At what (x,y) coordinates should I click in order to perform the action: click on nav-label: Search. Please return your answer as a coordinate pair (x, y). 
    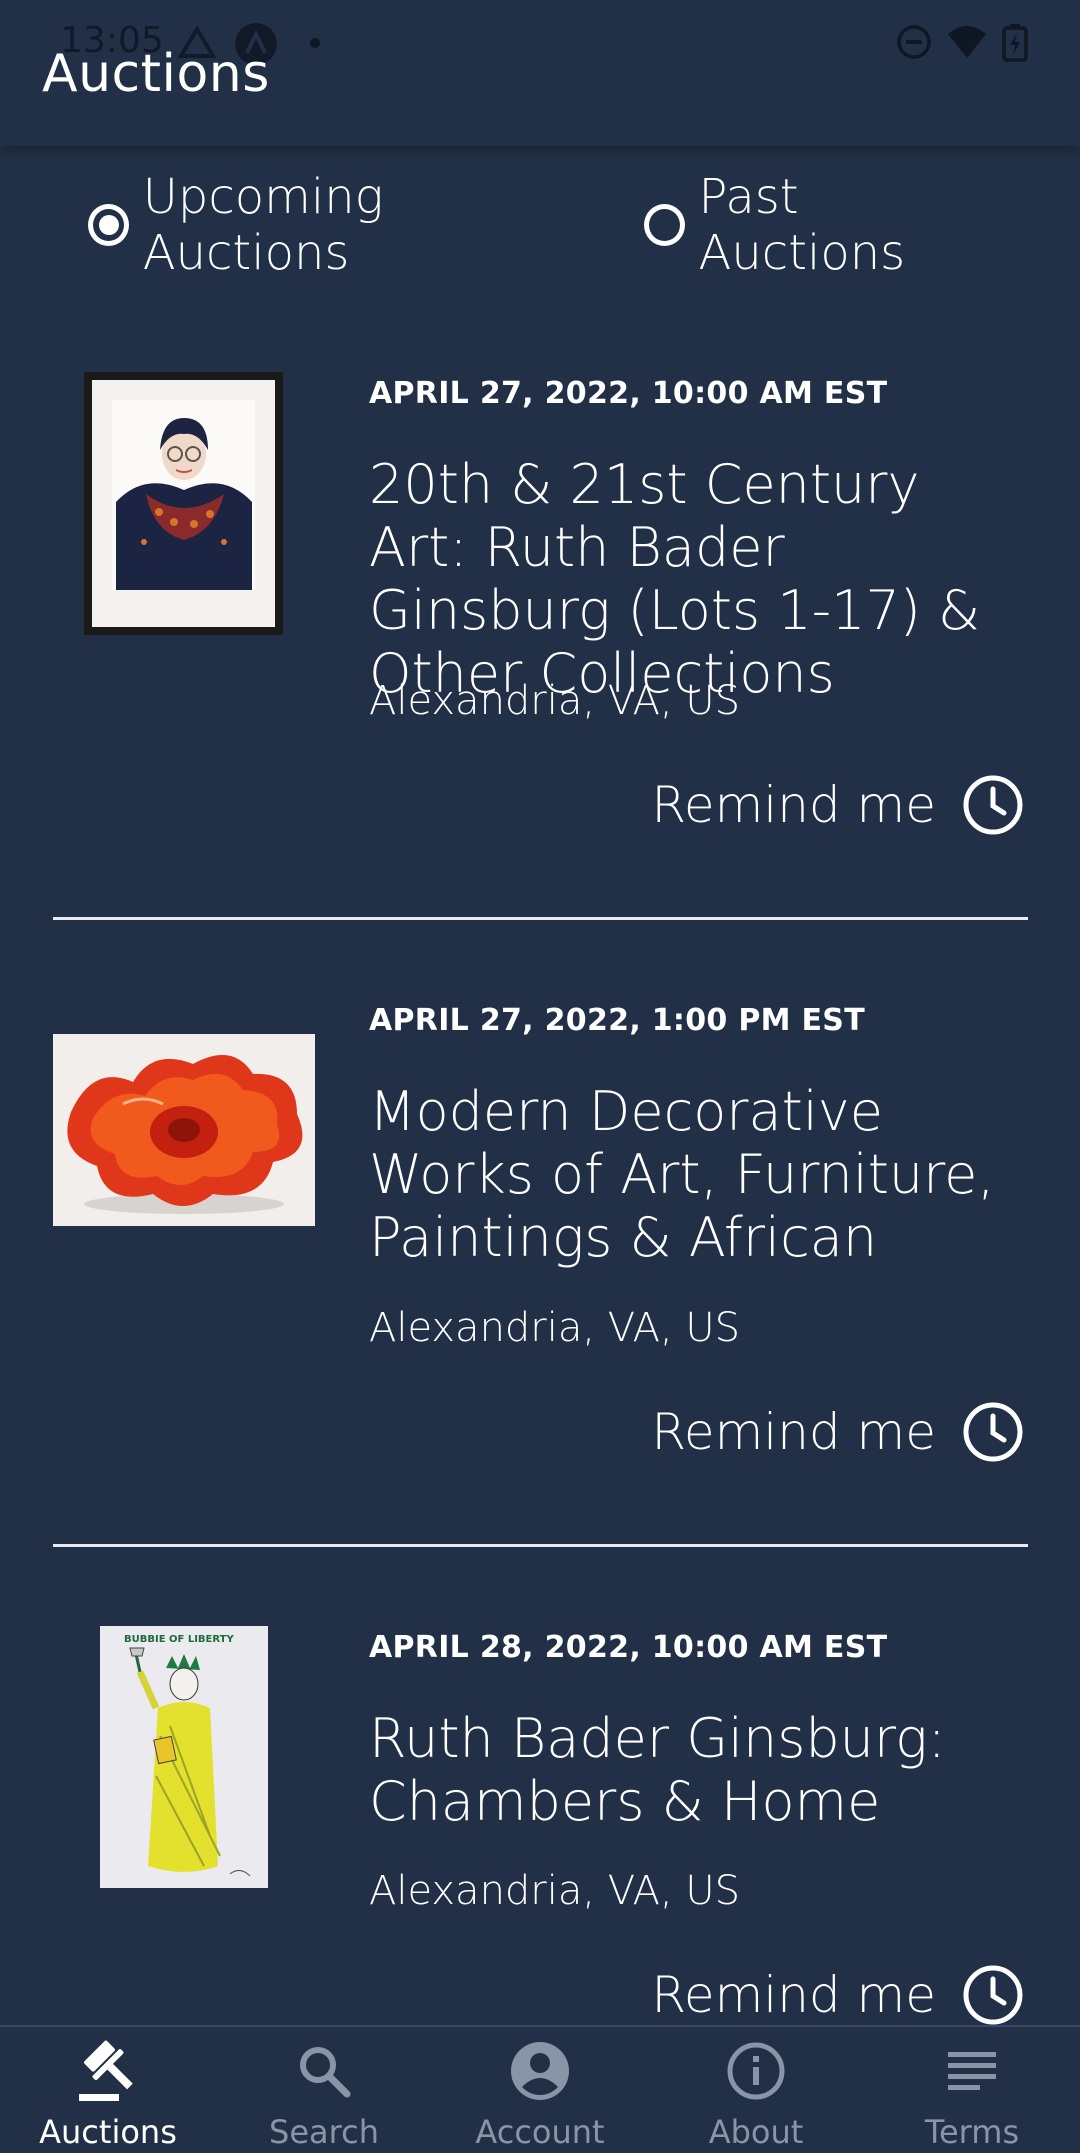
    Looking at the image, I should click on (324, 2132).